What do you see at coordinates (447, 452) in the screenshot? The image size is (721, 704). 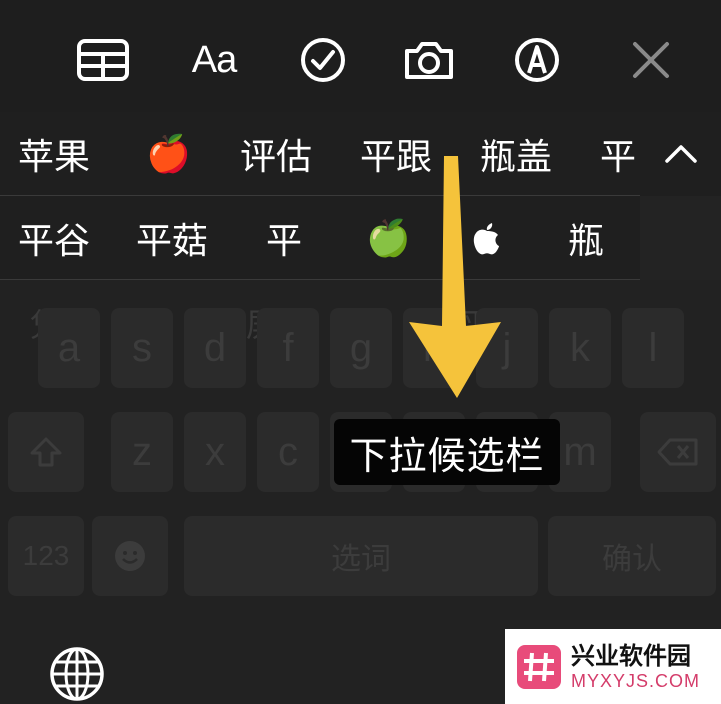 I see `annotation-label: 下拉候选栏` at bounding box center [447, 452].